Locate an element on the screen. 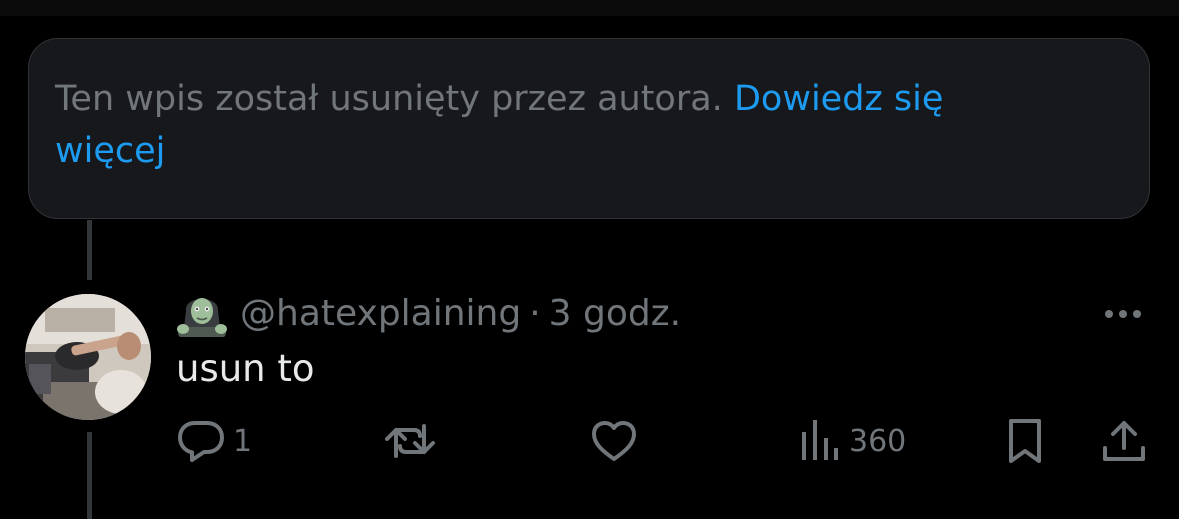 The image size is (1179, 519). thread-connector-top is located at coordinates (89, 250).